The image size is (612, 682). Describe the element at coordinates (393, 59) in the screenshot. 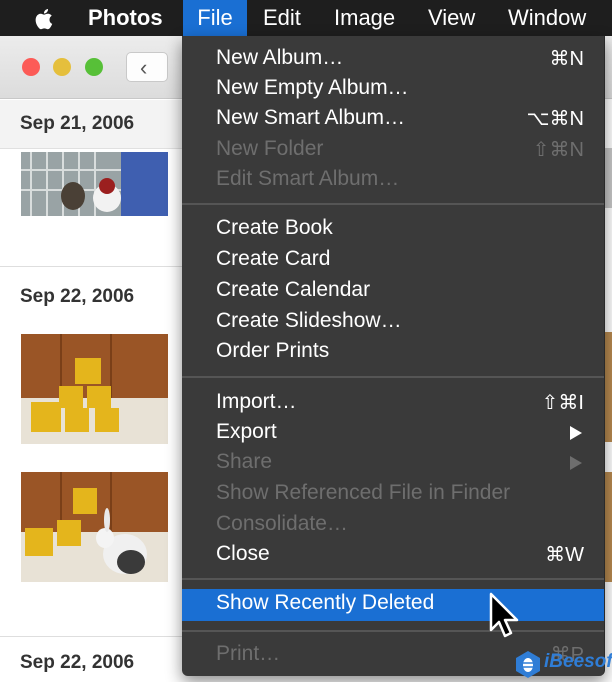

I see `menu-item-new-album: New Album… ⌘N` at that location.